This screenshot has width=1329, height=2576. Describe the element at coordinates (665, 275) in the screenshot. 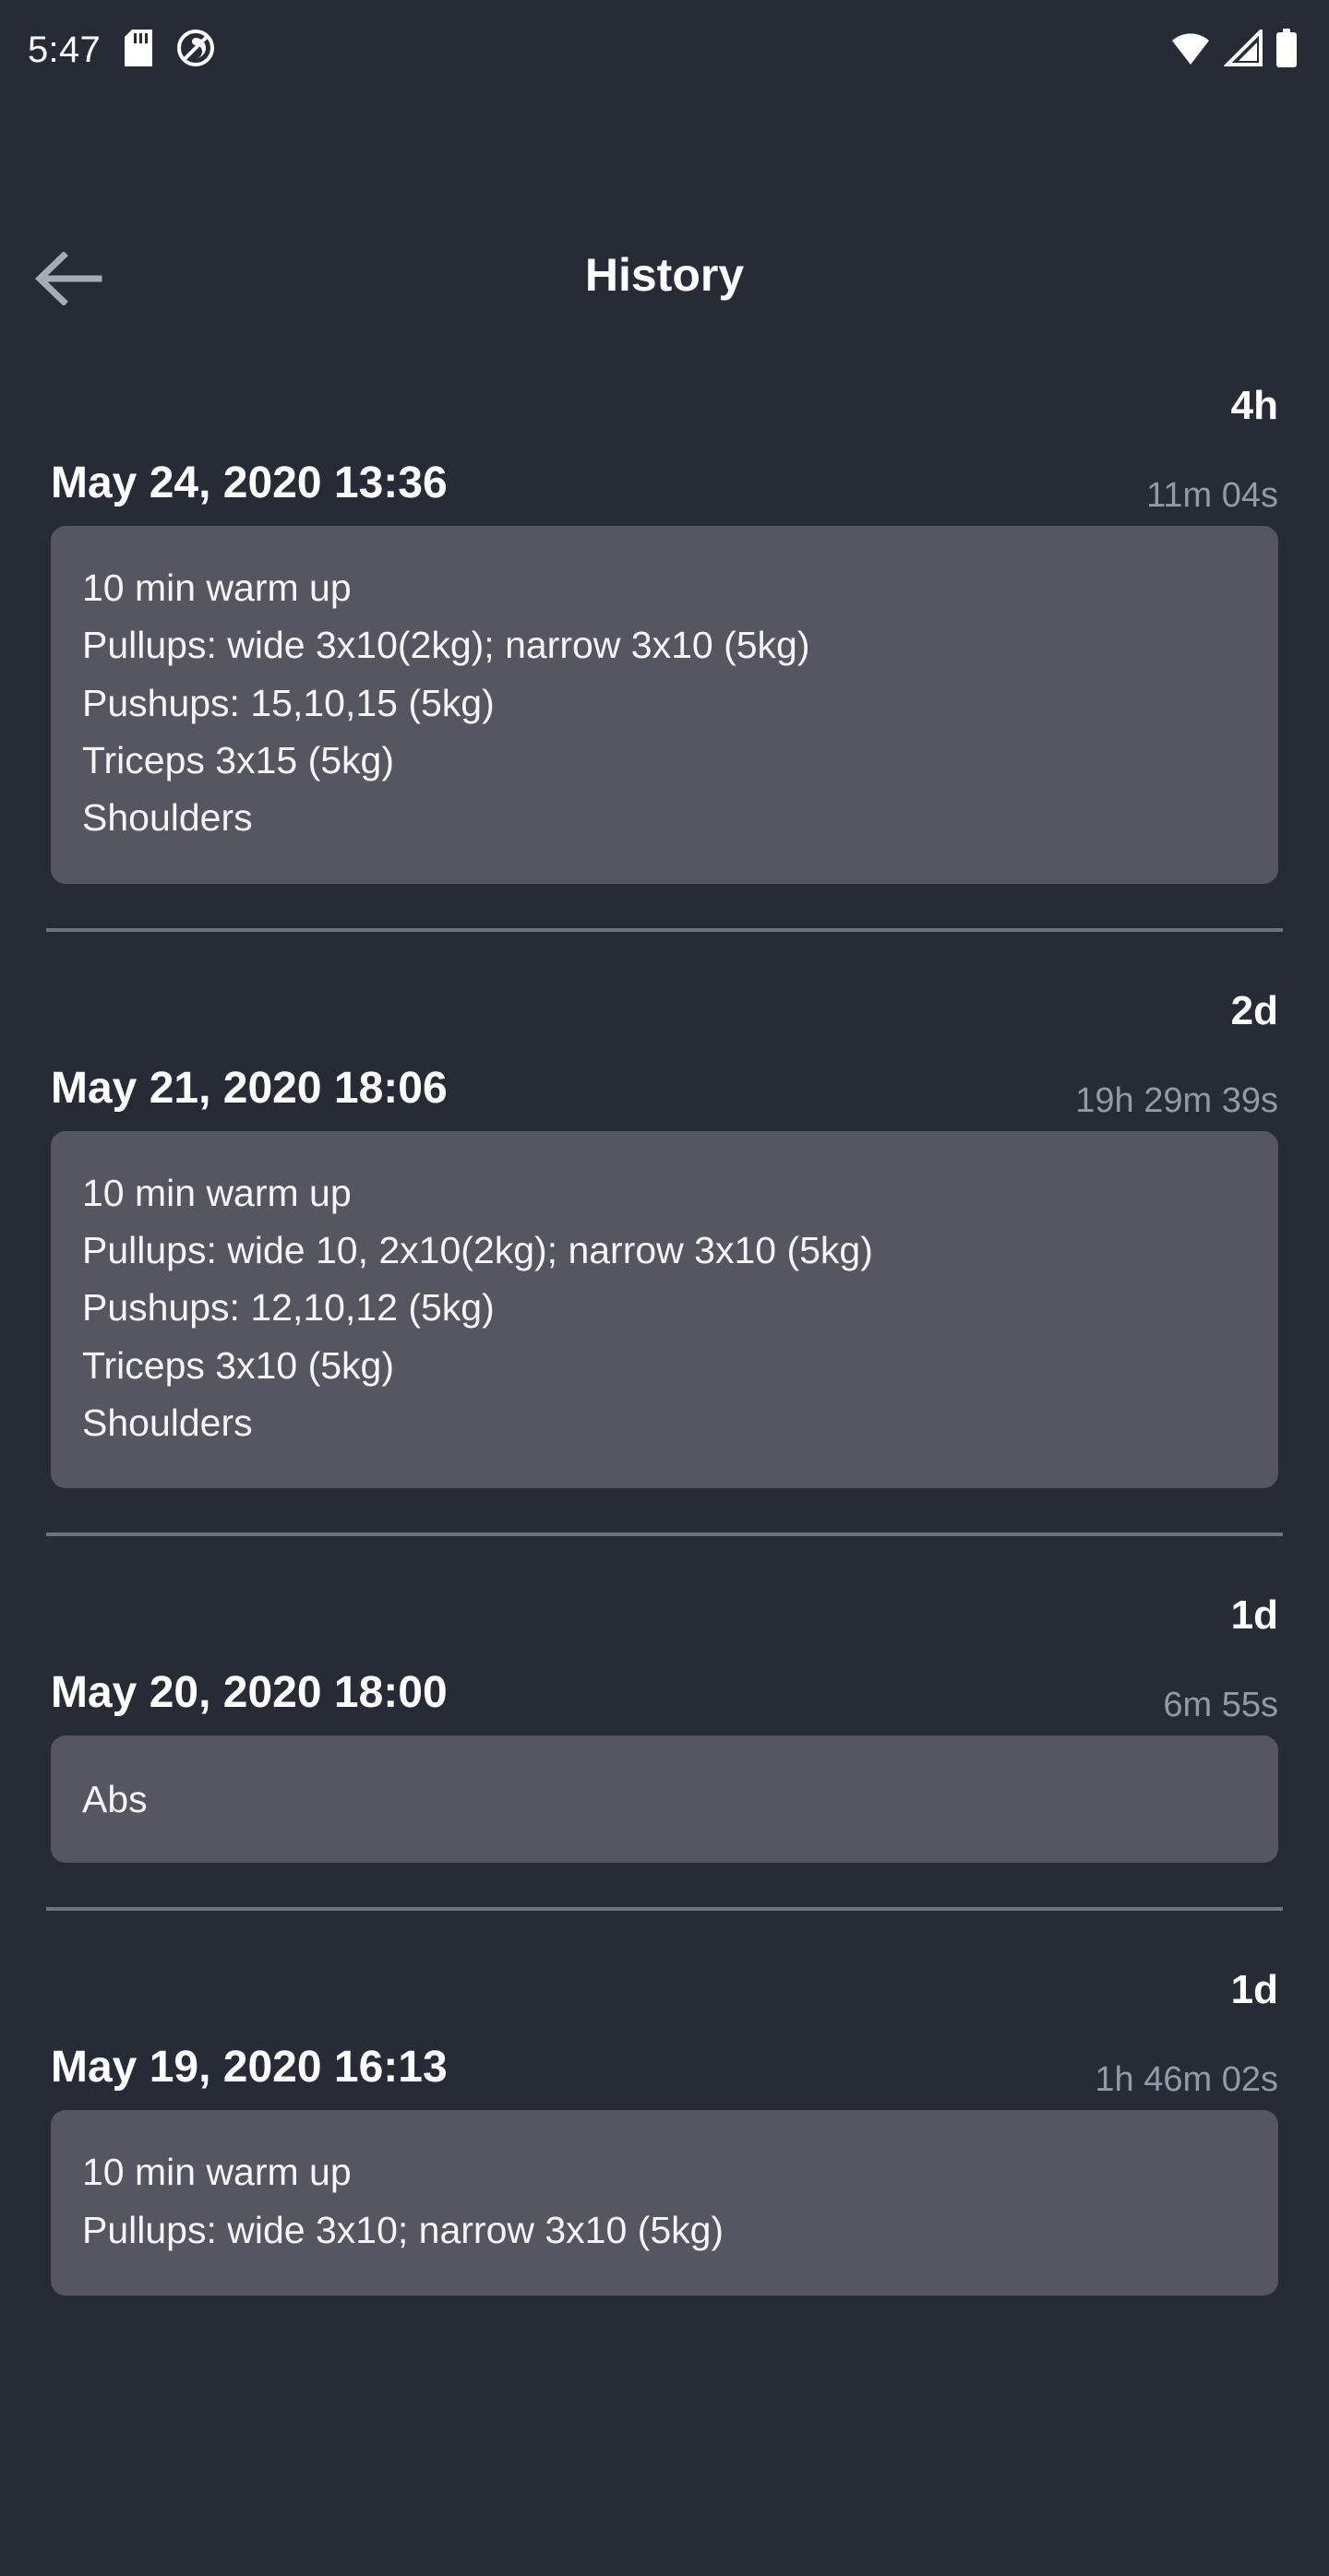

I see `page-title: History` at that location.